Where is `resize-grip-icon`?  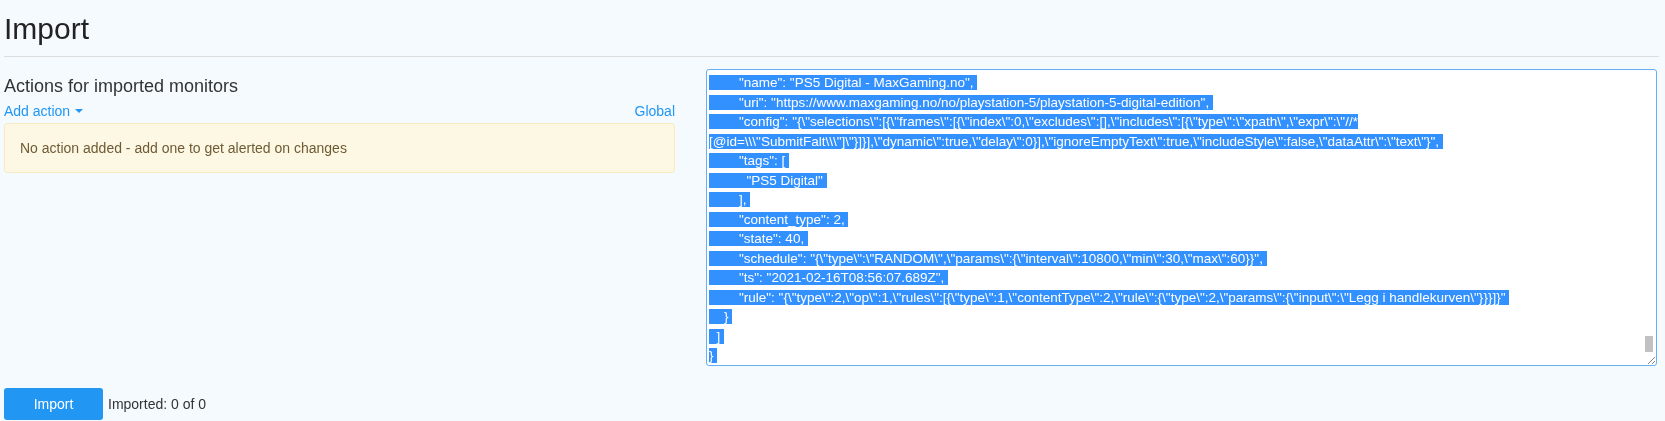 resize-grip-icon is located at coordinates (1651, 360).